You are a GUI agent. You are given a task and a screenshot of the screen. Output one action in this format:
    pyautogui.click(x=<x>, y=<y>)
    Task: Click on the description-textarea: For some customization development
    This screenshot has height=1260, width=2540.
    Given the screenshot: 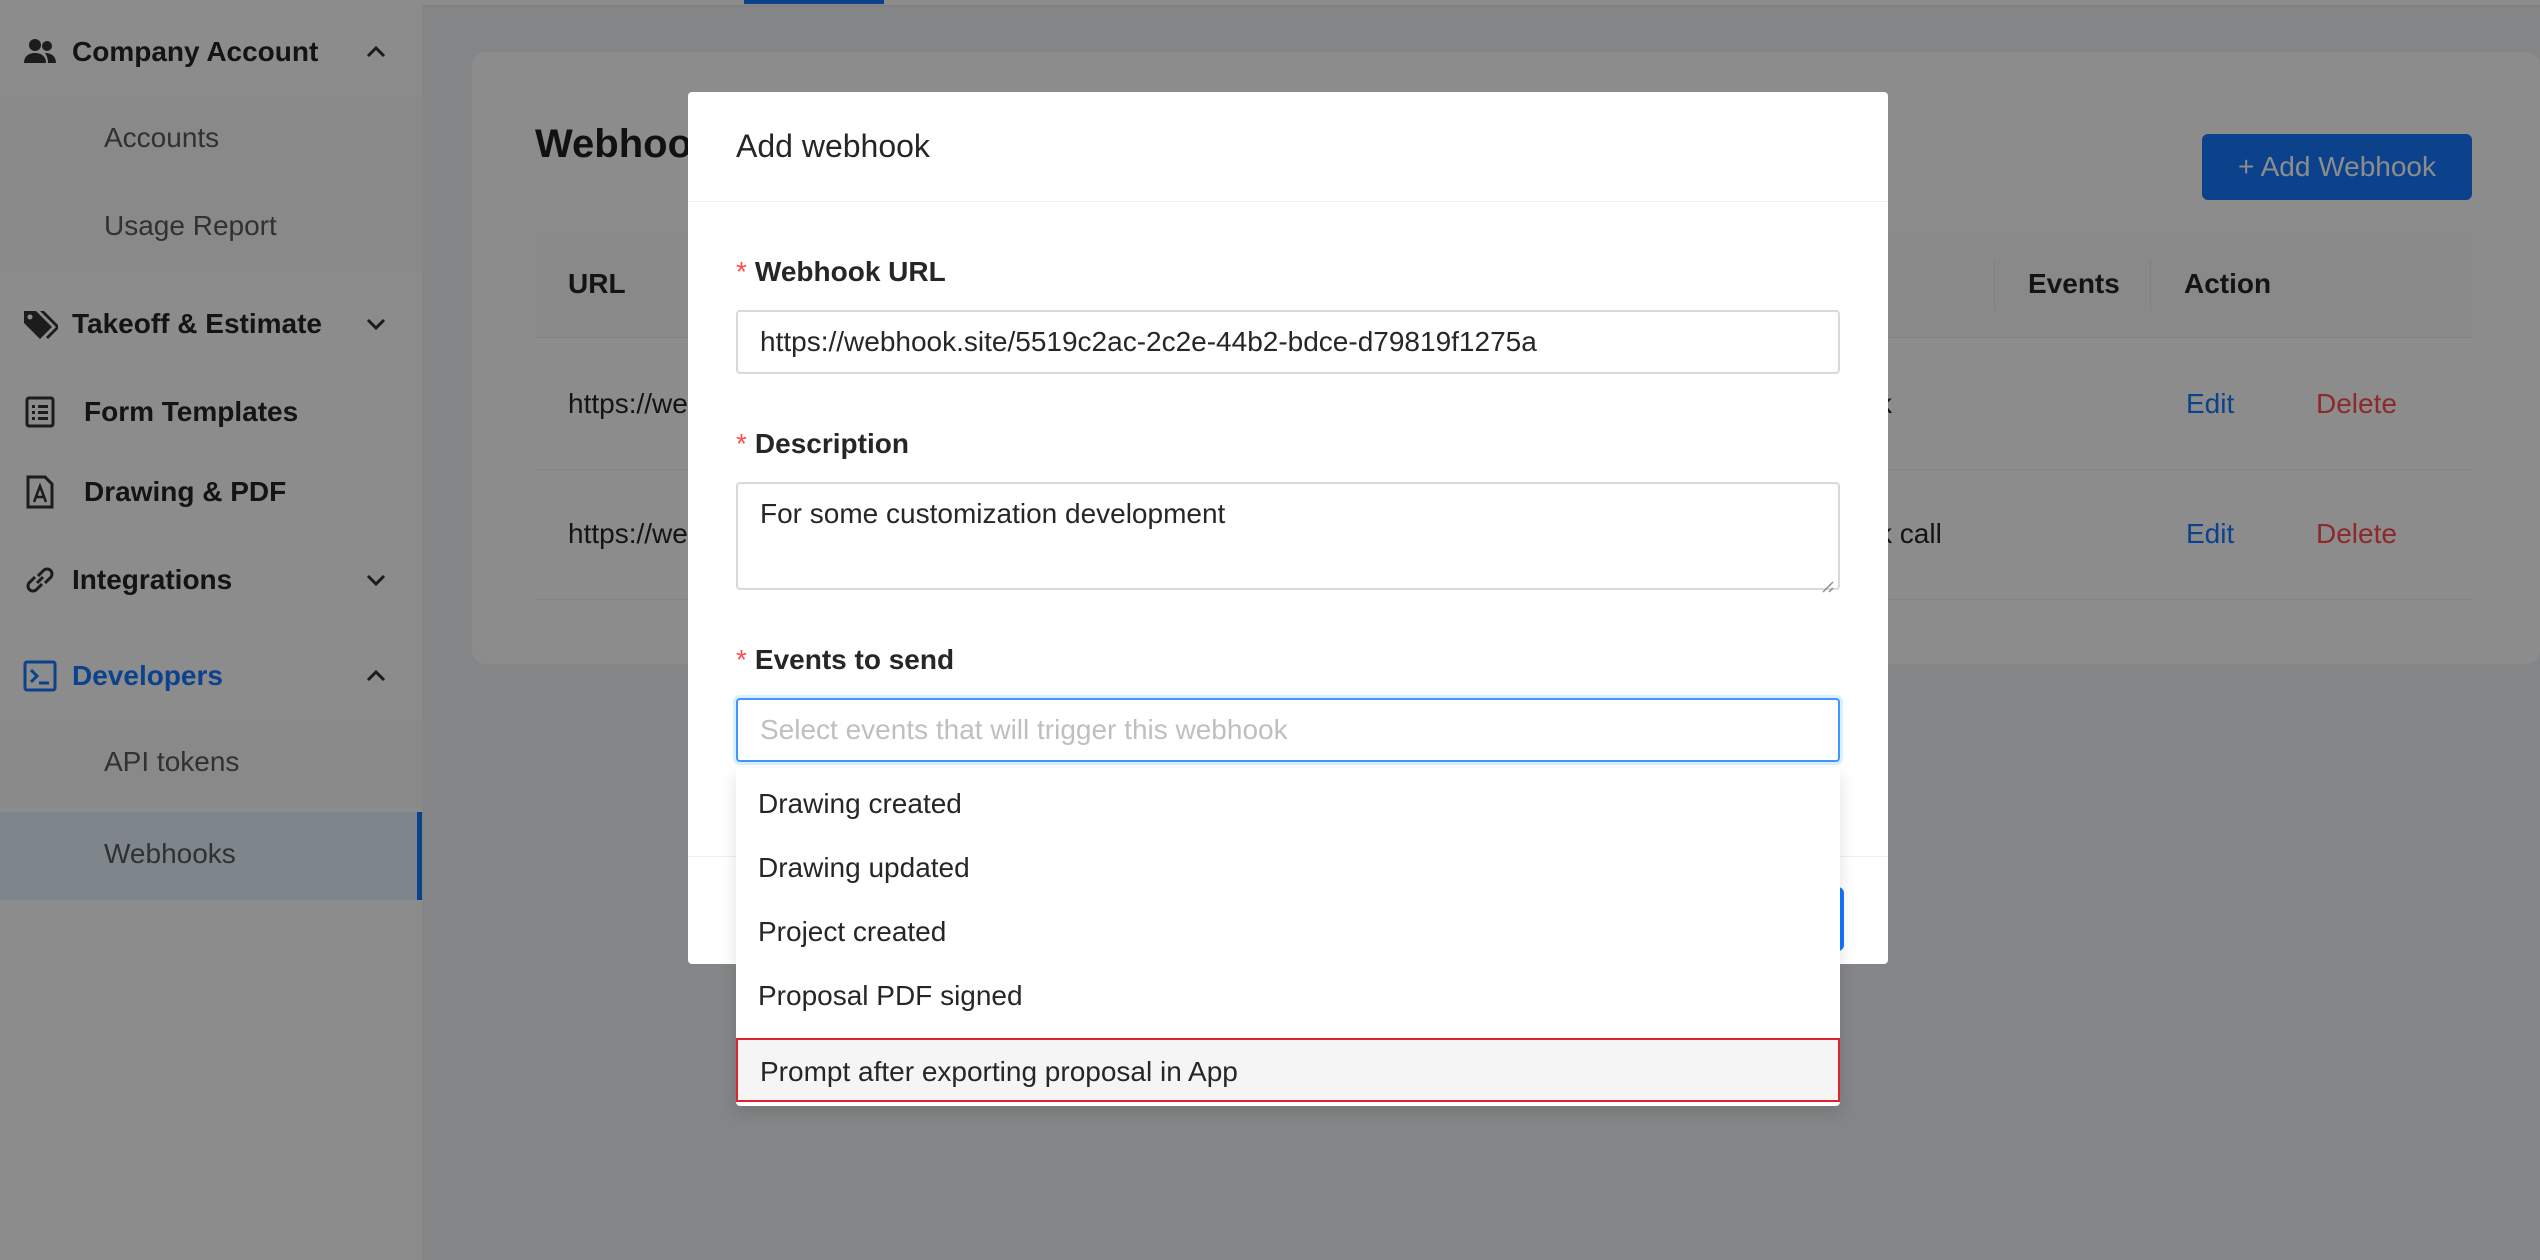 What is the action you would take?
    pyautogui.click(x=1288, y=537)
    